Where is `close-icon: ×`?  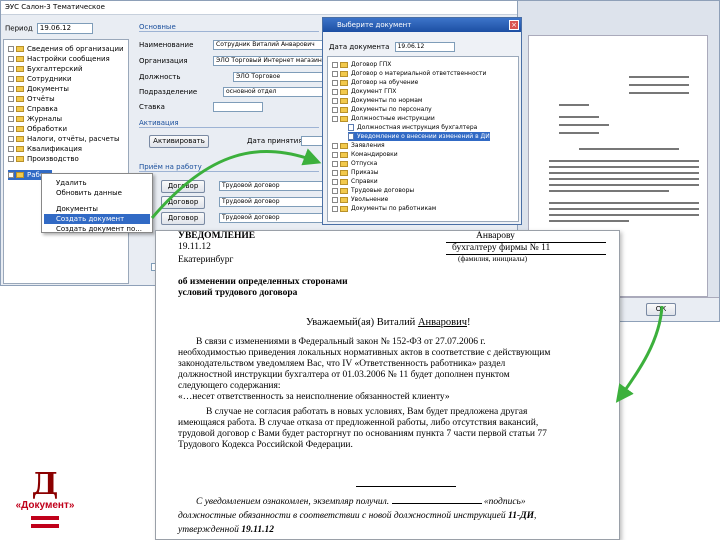
close-icon: × is located at coordinates (514, 25).